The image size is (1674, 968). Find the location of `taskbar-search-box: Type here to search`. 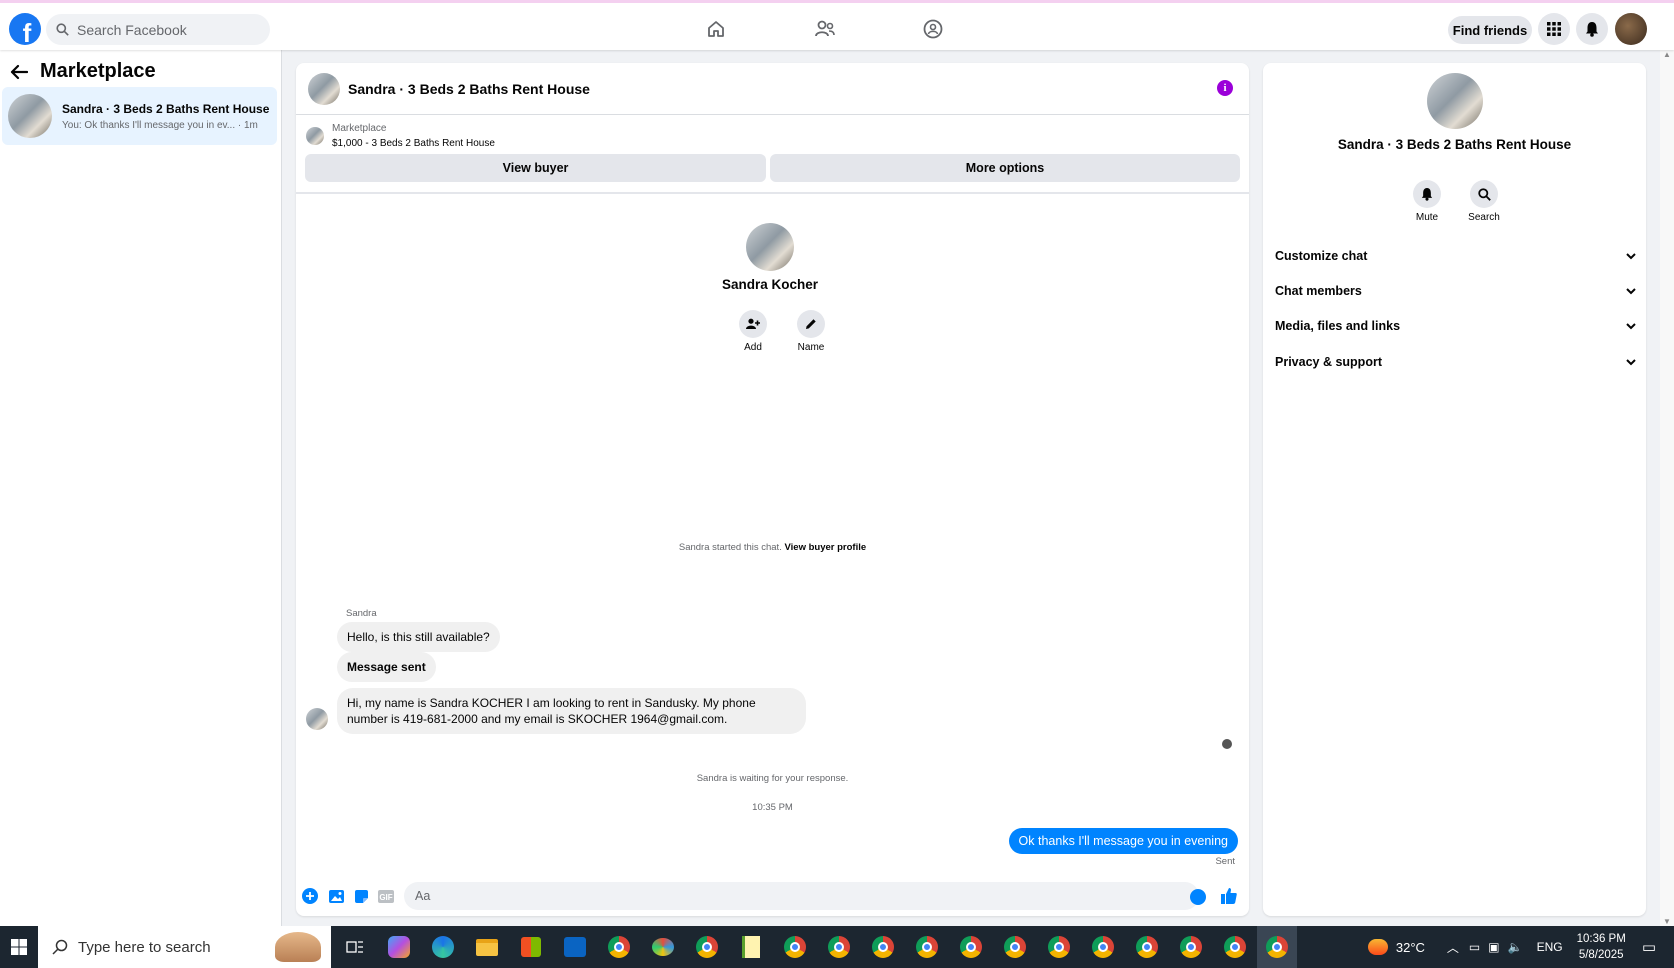

taskbar-search-box: Type here to search is located at coordinates (184, 947).